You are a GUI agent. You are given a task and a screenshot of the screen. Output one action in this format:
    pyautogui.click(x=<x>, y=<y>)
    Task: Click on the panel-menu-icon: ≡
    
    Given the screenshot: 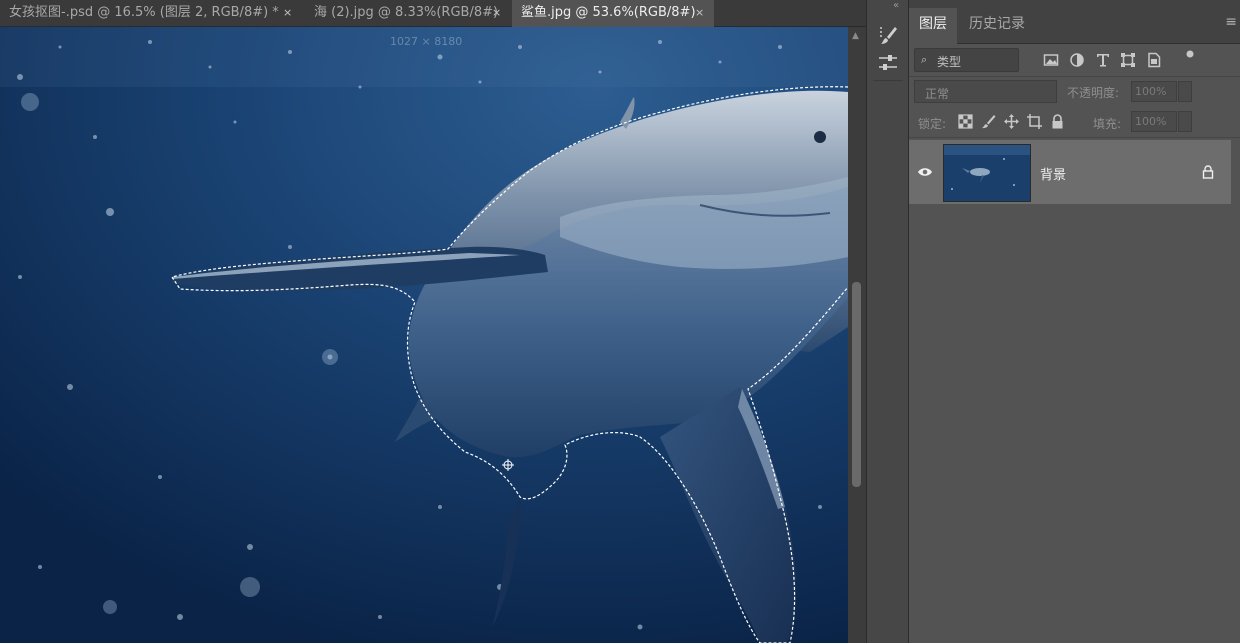 What is the action you would take?
    pyautogui.click(x=1231, y=22)
    